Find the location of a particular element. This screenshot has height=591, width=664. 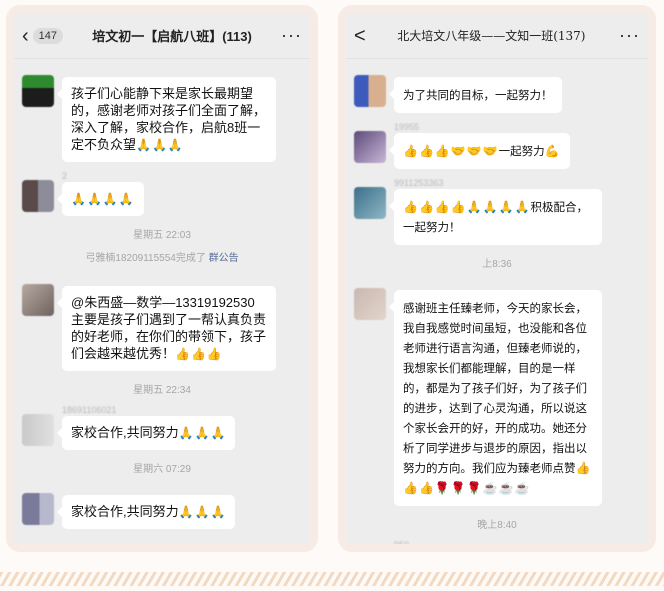

sender-name: 18691106021 is located at coordinates (89, 410).